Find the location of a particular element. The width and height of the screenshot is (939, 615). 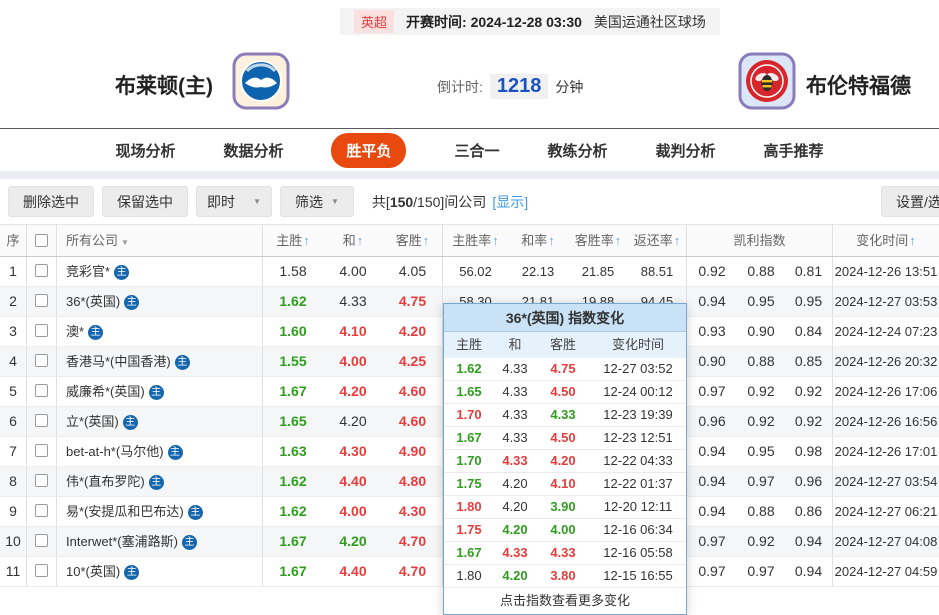

company-name: 易*(安提瓜和巴布达) is located at coordinates (125, 511).